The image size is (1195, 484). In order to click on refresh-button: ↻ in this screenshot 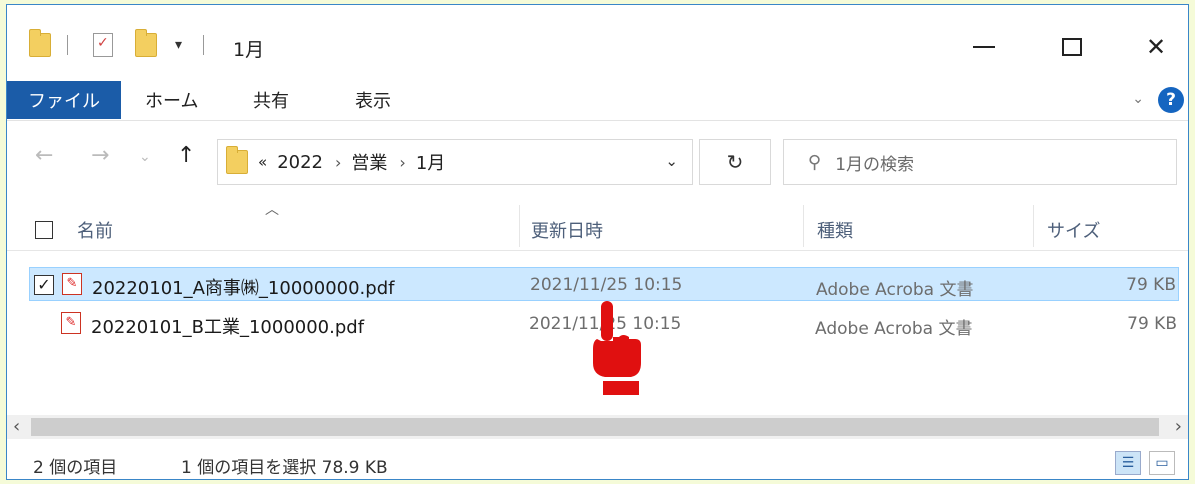, I will do `click(735, 162)`.